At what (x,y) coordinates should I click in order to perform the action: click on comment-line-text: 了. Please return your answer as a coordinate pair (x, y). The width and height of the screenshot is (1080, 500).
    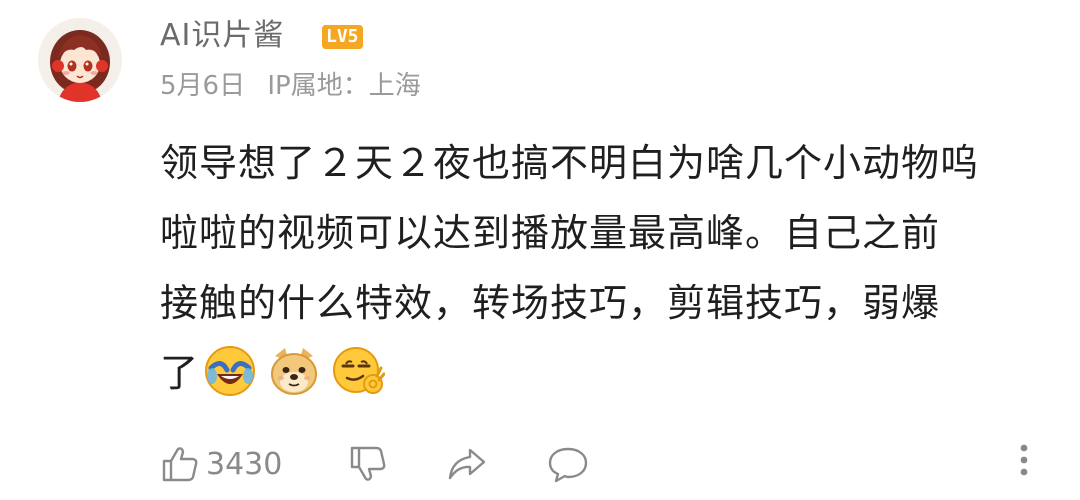
    Looking at the image, I should click on (180, 373).